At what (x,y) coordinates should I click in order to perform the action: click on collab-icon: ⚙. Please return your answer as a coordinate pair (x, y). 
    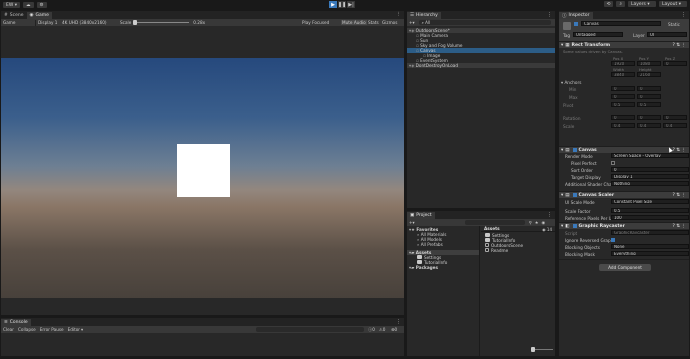
    Looking at the image, I should click on (41, 5).